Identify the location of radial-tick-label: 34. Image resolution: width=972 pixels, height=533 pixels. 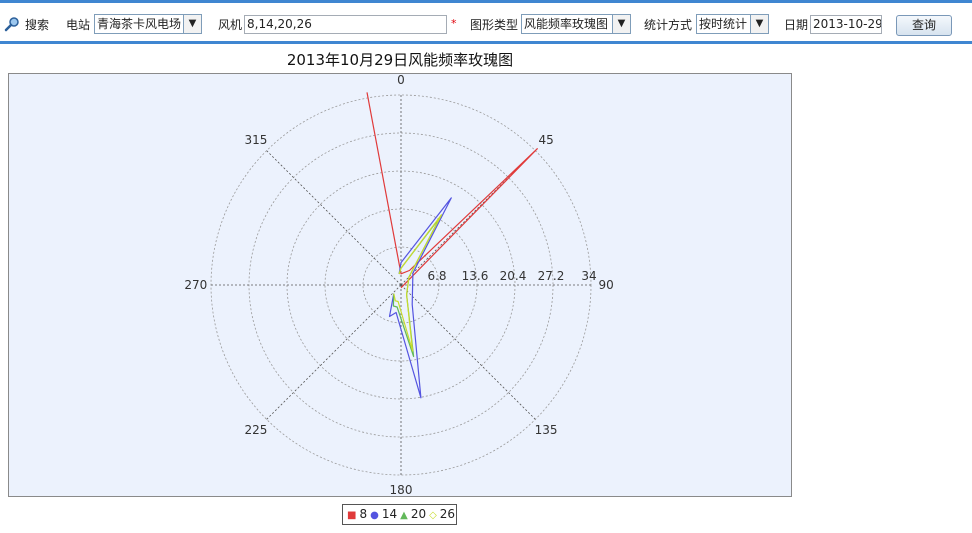
(588, 276).